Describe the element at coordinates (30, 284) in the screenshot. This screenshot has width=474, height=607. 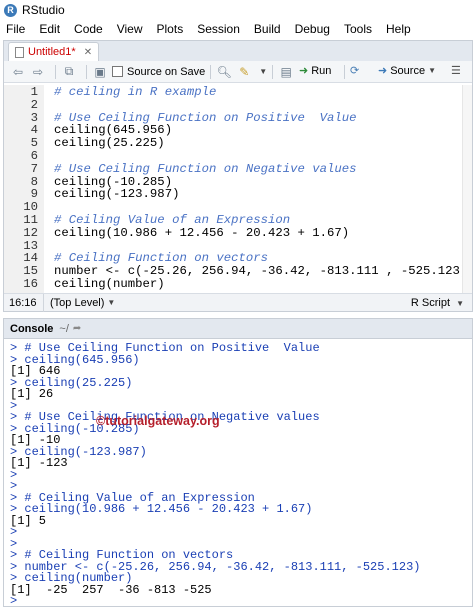
I see `line-number: 16` at that location.